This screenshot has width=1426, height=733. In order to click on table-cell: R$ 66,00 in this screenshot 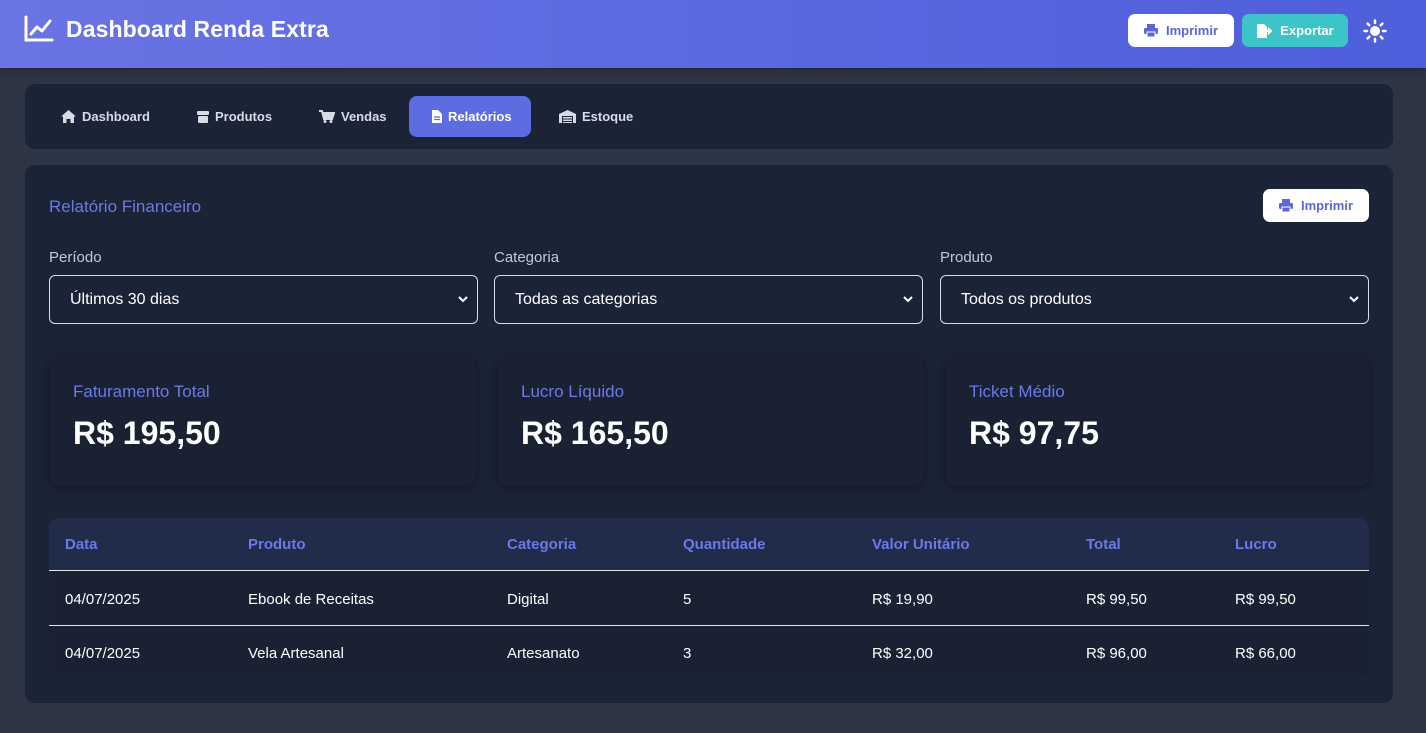, I will do `click(1265, 653)`.